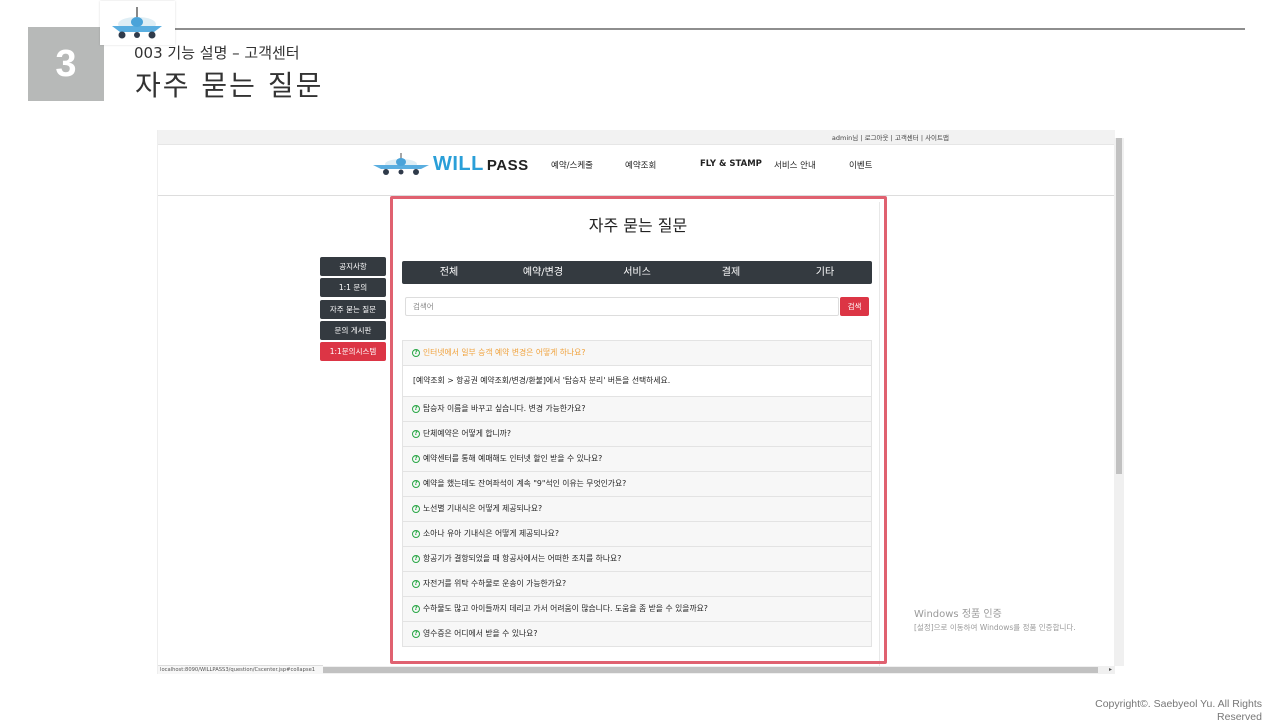  What do you see at coordinates (495, 583) in the screenshot?
I see `faq-question: 자전거를 위탁 수하물로 운송이 가능한가요?` at bounding box center [495, 583].